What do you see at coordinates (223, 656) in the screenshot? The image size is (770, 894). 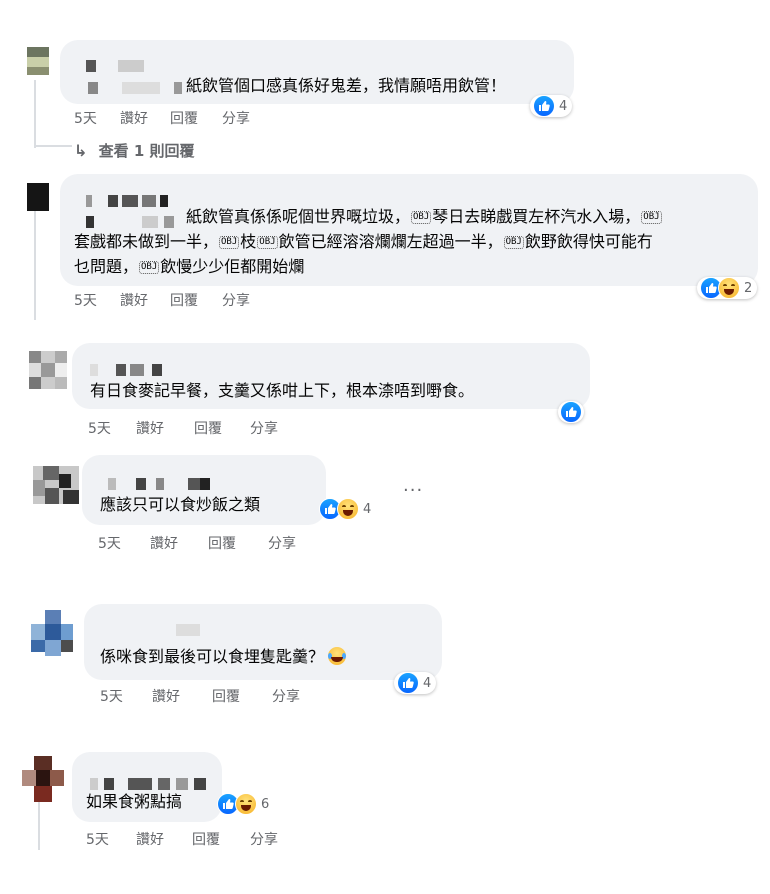 I see `comment-text: 係咪食到最後可以食埋隻匙羹？` at bounding box center [223, 656].